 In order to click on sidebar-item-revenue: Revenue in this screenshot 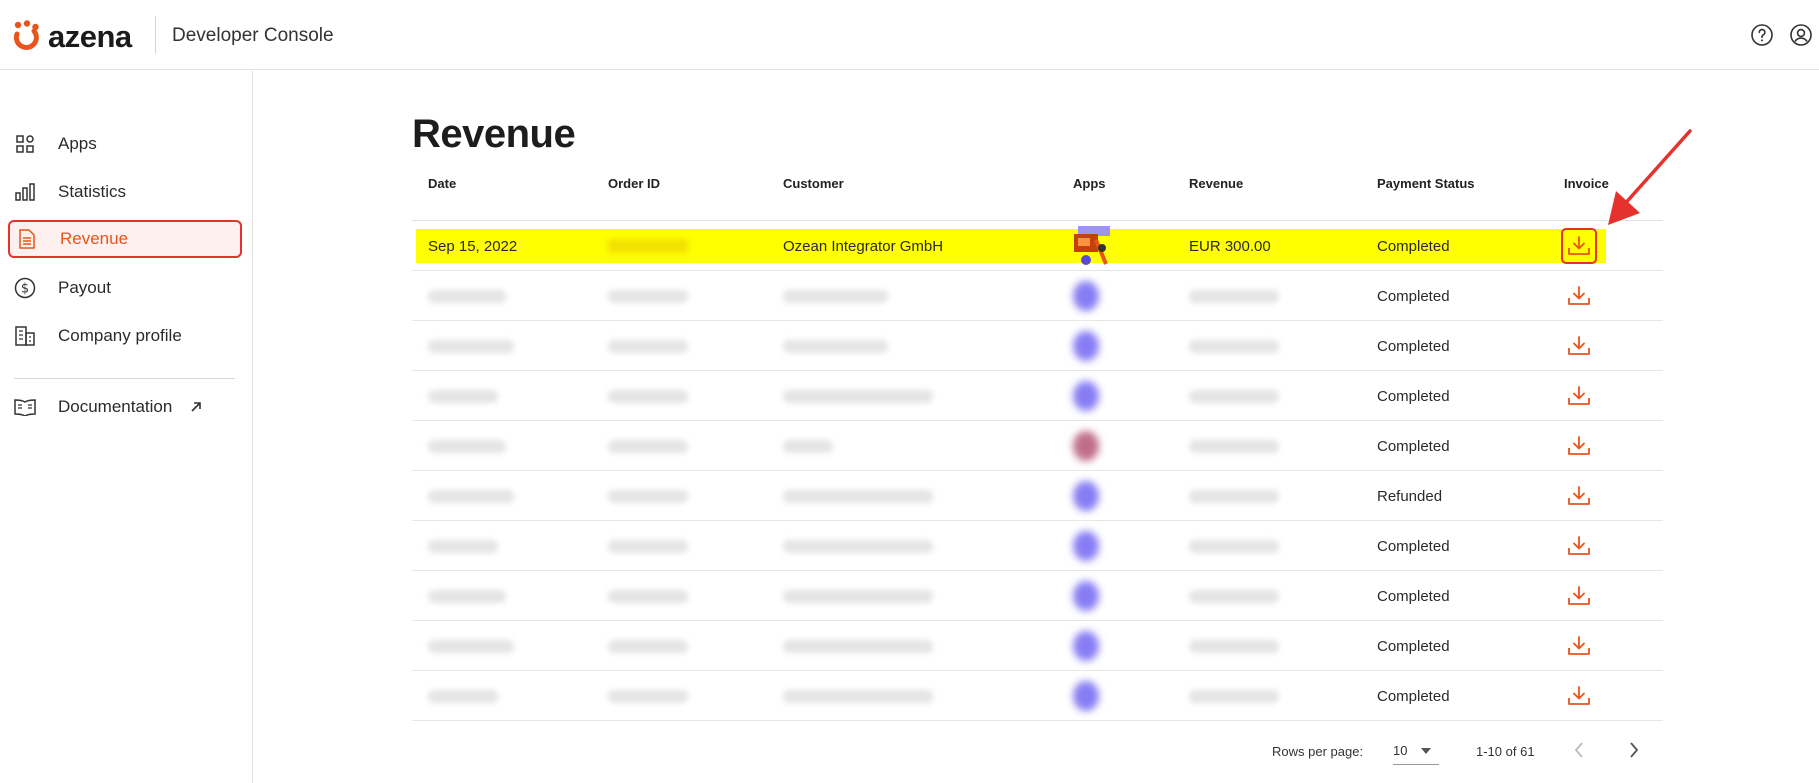, I will do `click(125, 239)`.